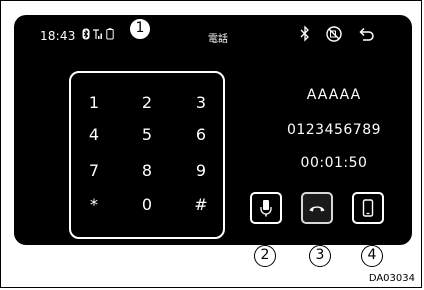 The height and width of the screenshot is (290, 424). I want to click on key-hash: #, so click(201, 205).